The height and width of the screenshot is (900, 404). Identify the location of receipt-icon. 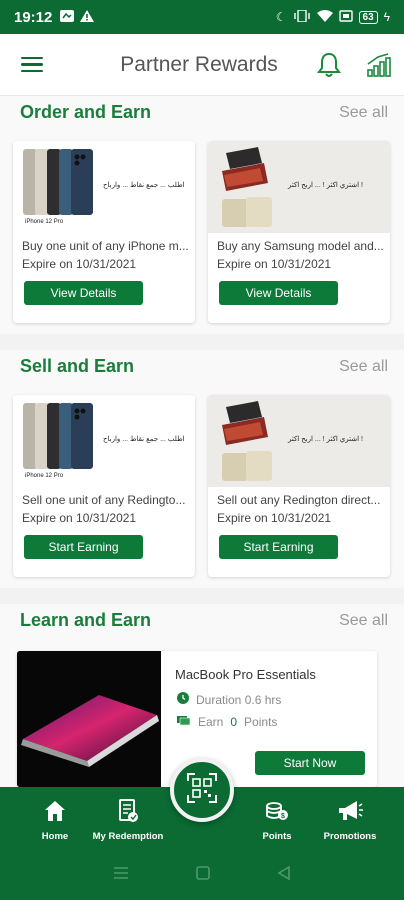
(128, 811).